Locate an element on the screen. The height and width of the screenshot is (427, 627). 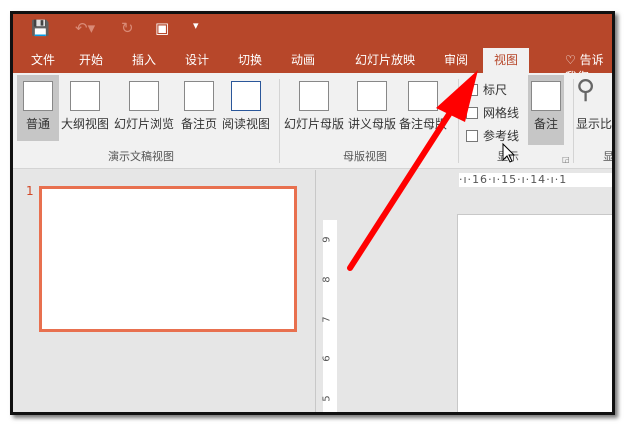
annotation-arrow is located at coordinates (431, 170).